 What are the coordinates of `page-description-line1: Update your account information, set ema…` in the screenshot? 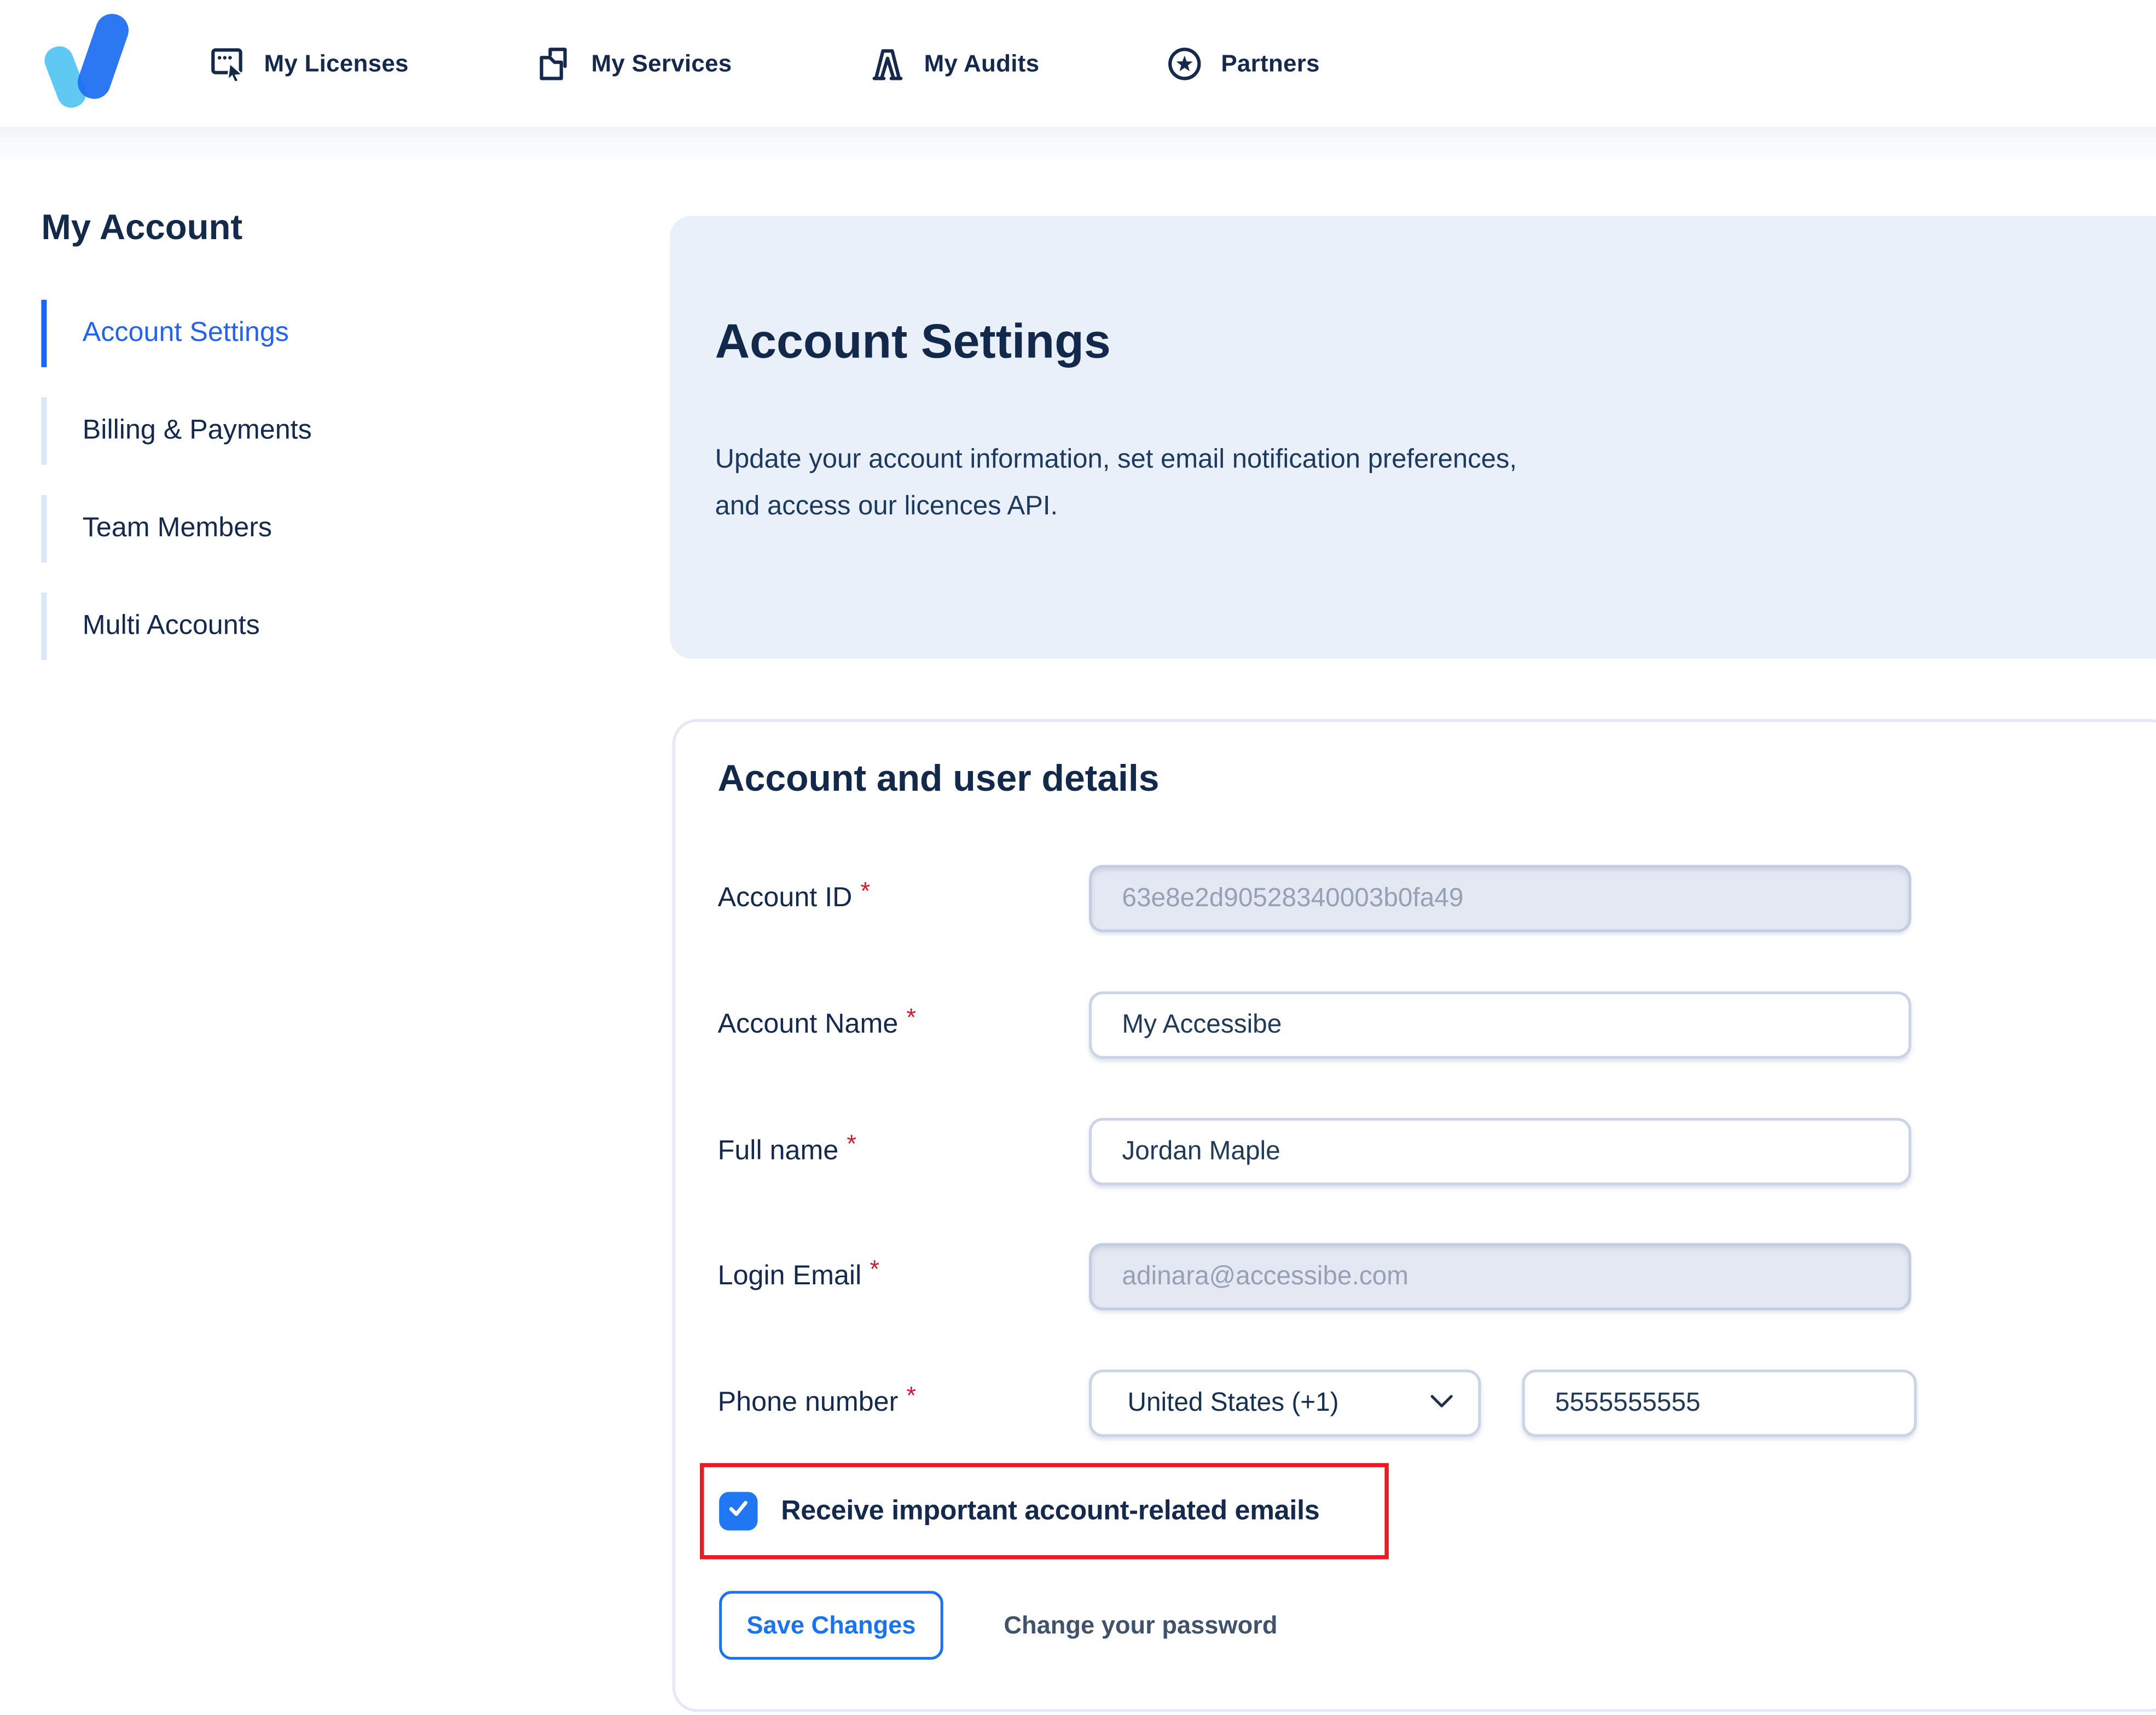 It's located at (1116, 459).